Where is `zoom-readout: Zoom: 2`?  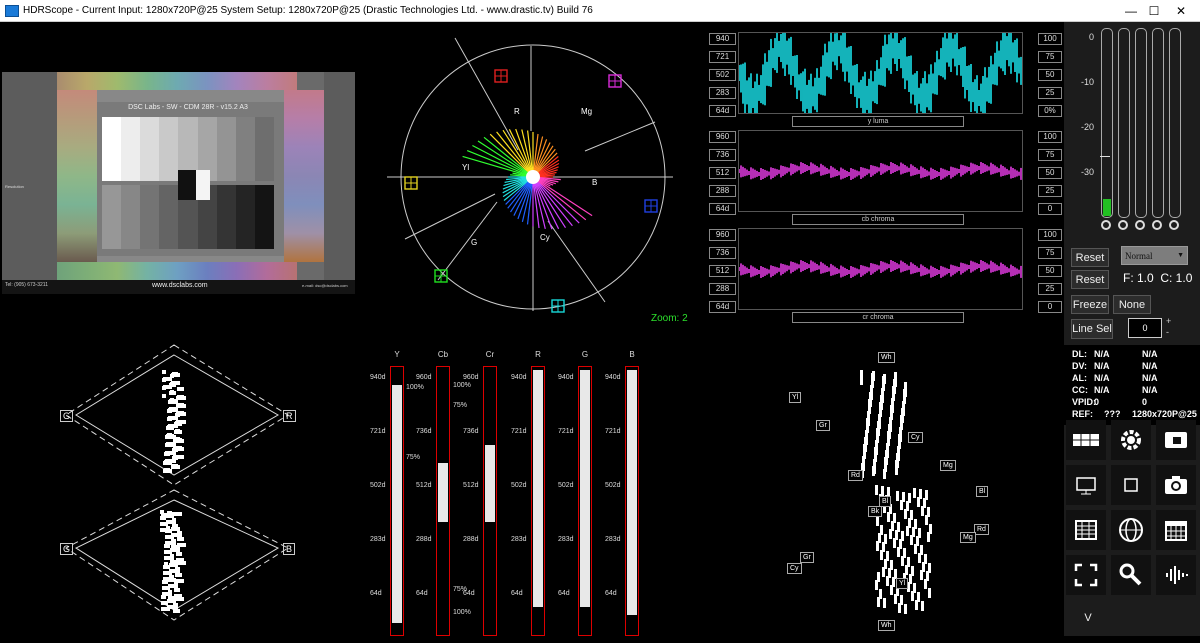
zoom-readout: Zoom: 2 is located at coordinates (669, 318).